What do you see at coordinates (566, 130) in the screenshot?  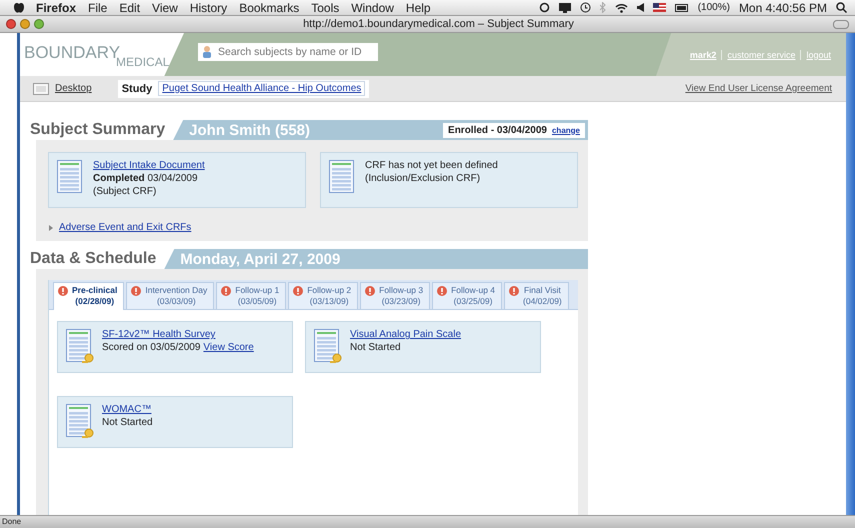 I see `change-link: change` at bounding box center [566, 130].